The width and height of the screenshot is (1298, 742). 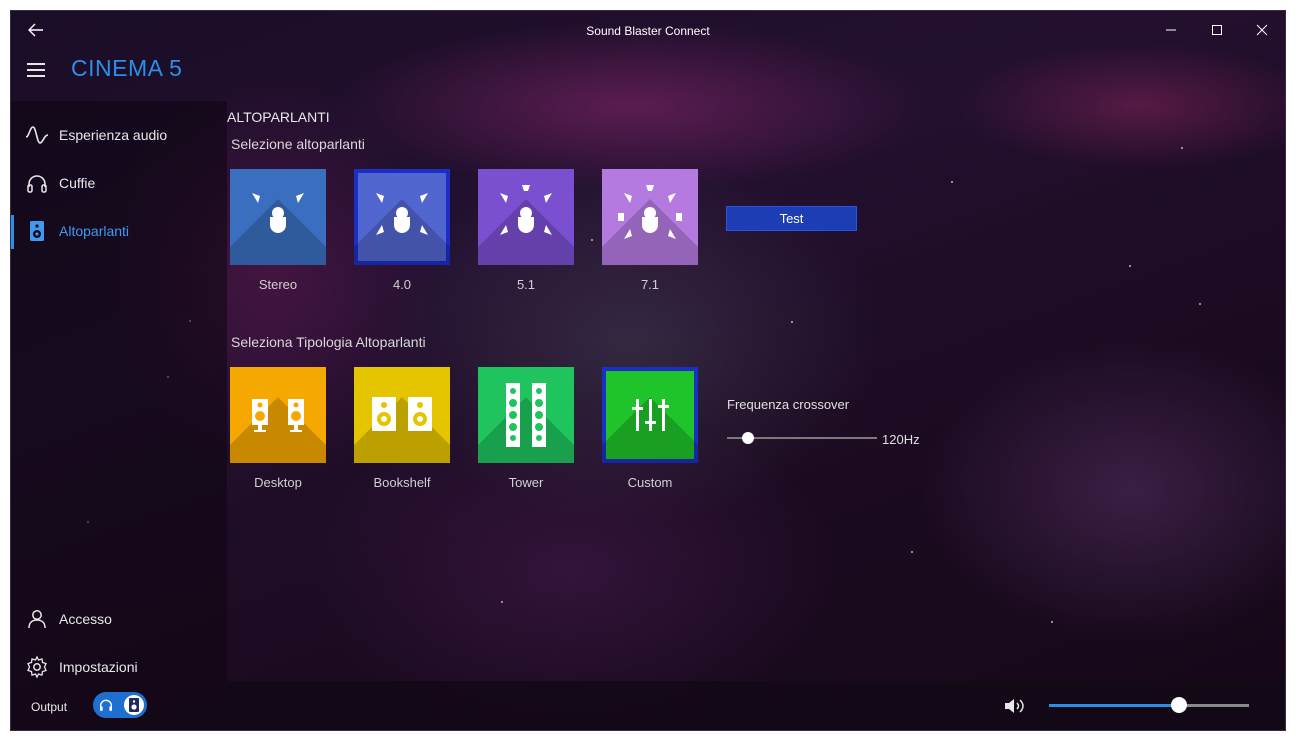 I want to click on volume-slider-track, so click(x=1214, y=705).